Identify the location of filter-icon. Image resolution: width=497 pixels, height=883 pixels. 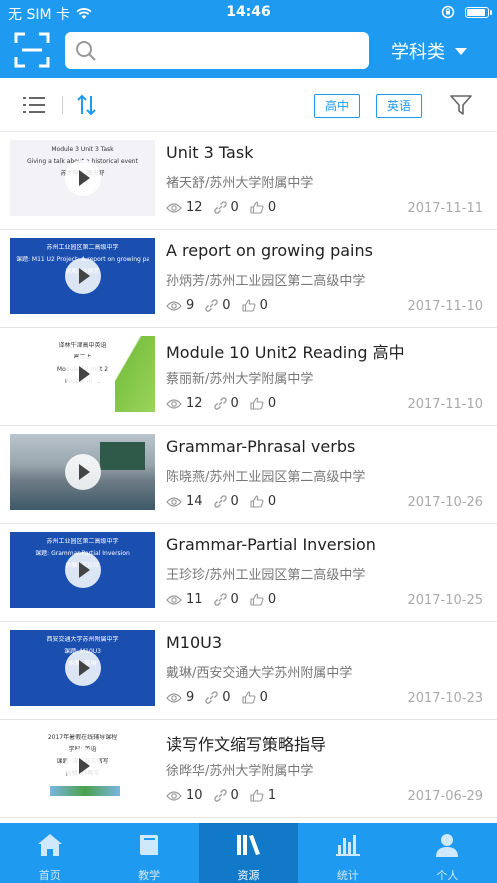
(461, 105).